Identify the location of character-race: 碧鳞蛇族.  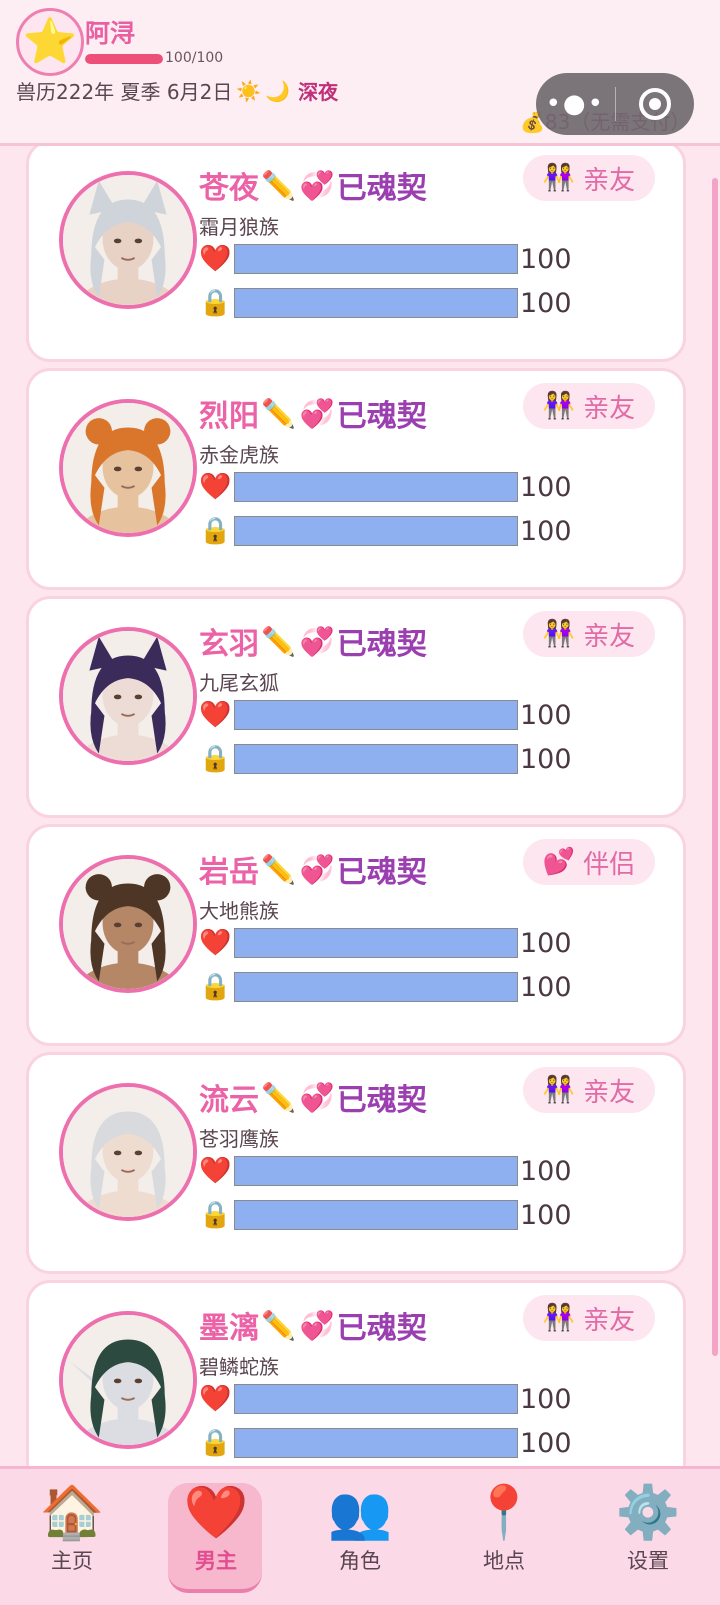
(239, 1367).